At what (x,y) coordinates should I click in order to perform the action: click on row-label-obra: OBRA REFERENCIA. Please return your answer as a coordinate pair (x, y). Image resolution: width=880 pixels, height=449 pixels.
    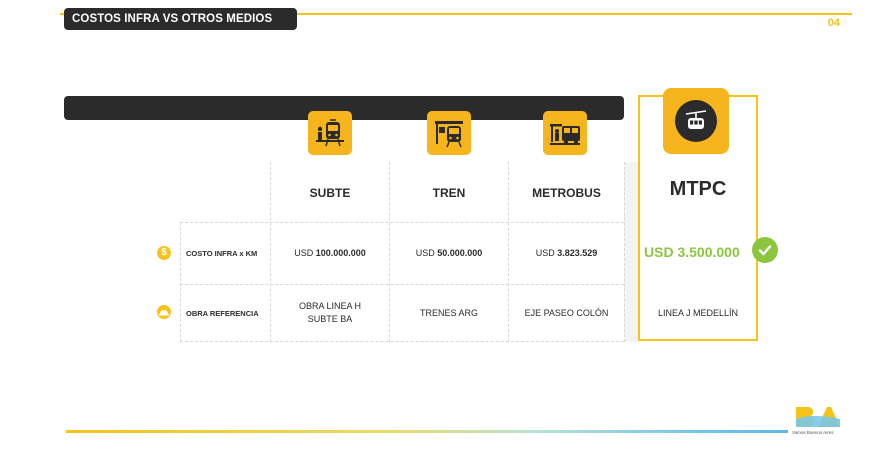
    Looking at the image, I should click on (222, 313).